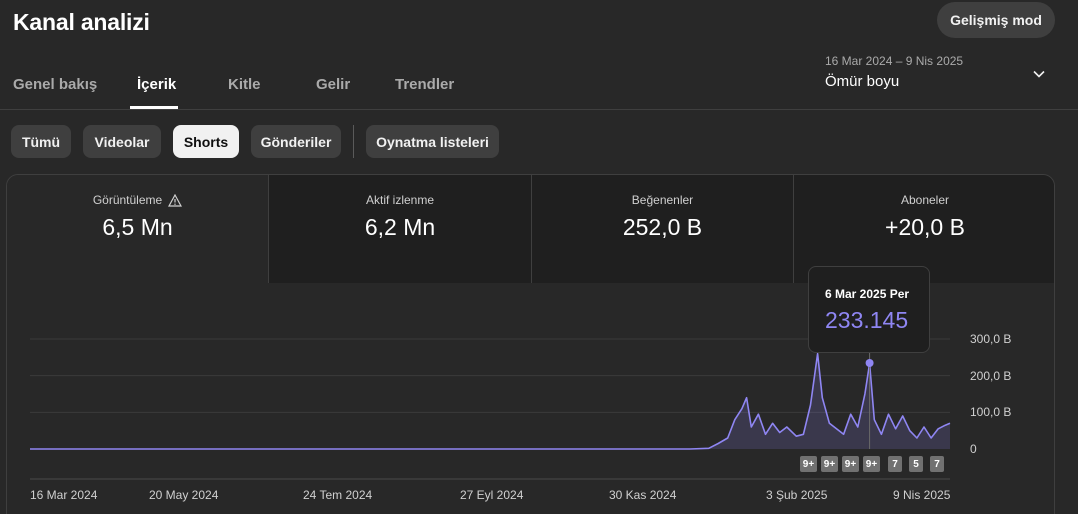 Image resolution: width=1078 pixels, height=514 pixels. Describe the element at coordinates (64, 495) in the screenshot. I see `x-tick-label: 16 Mar 2024` at that location.